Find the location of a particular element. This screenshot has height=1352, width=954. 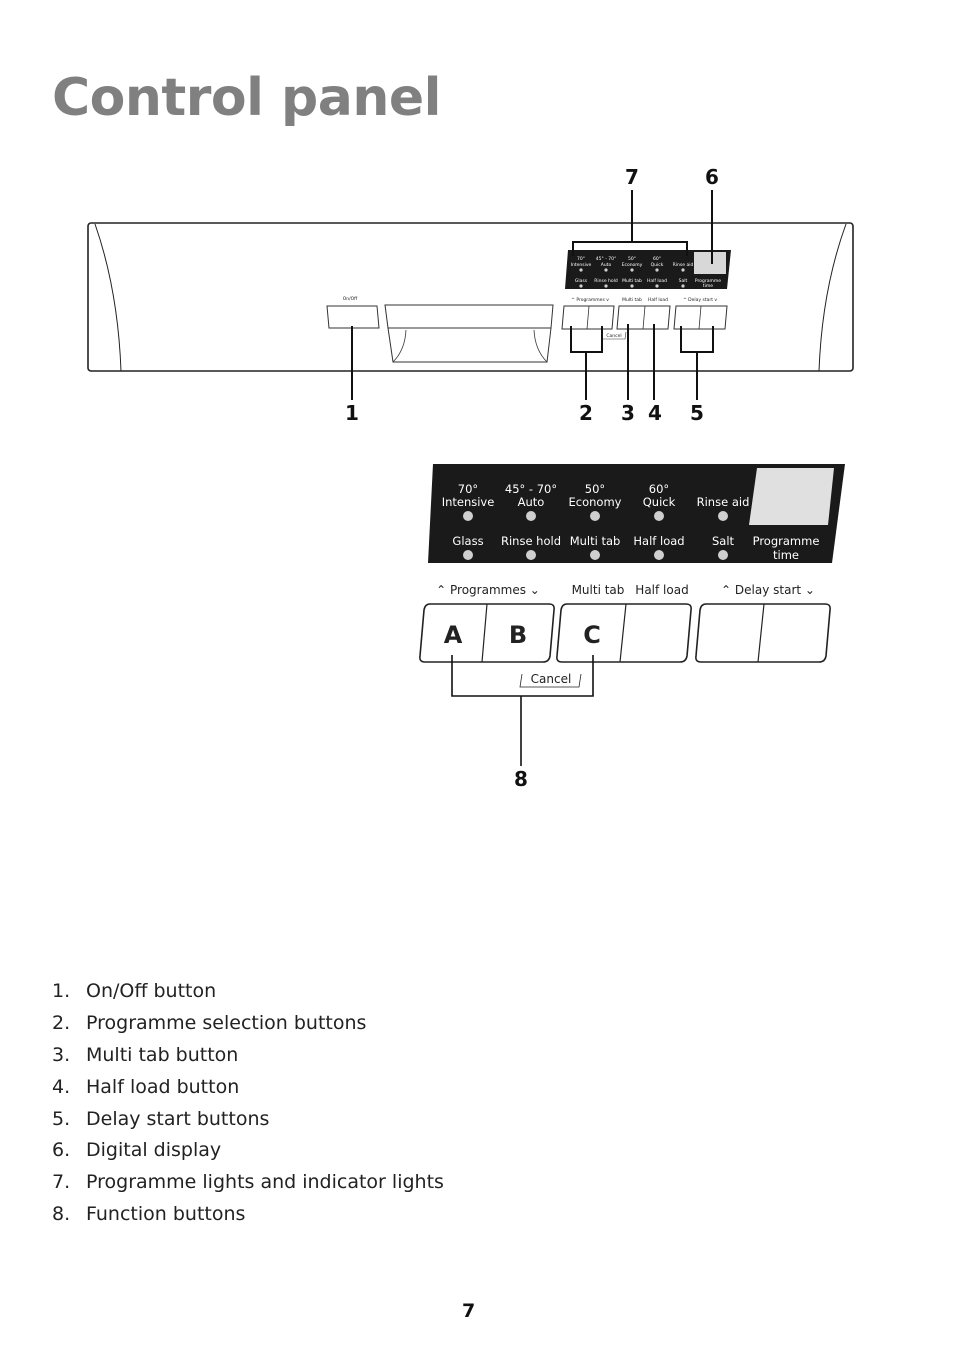

multi-tab-label: Multi tab is located at coordinates (598, 590).